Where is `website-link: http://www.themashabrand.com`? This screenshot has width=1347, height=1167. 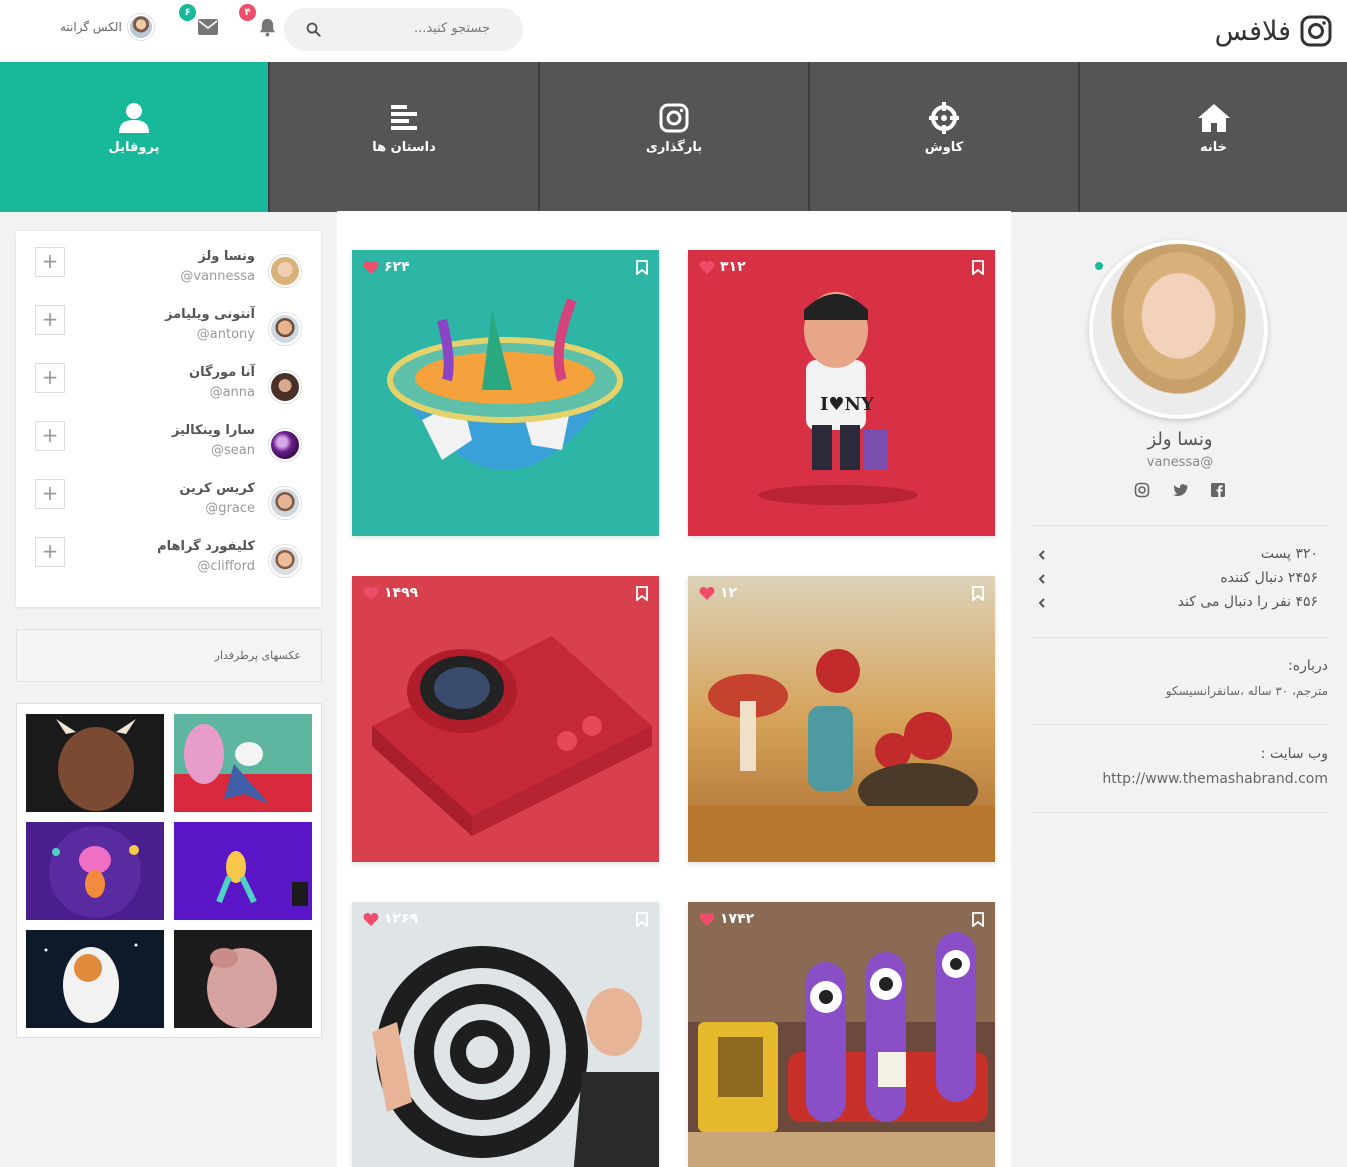
website-link: http://www.themashabrand.com is located at coordinates (1215, 779).